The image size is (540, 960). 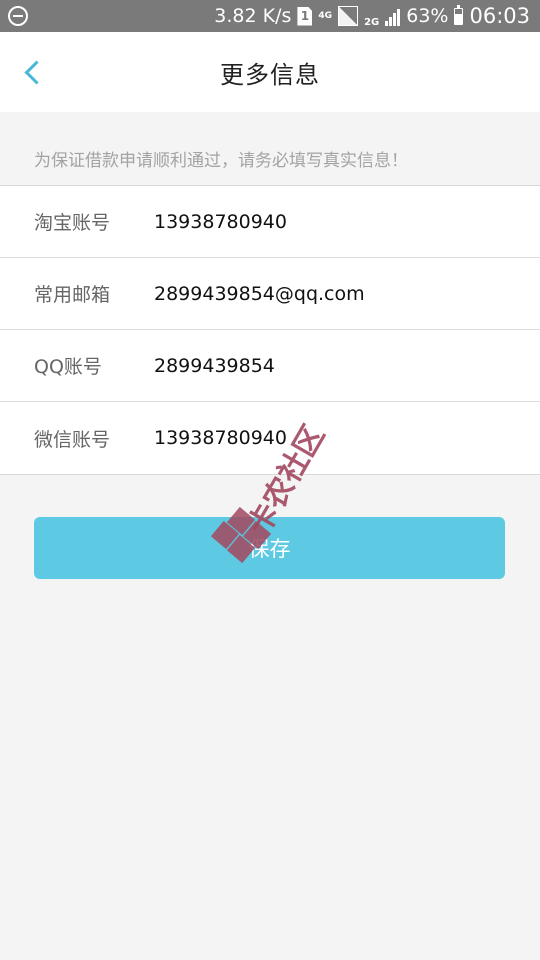 What do you see at coordinates (325, 15) in the screenshot?
I see `network-4g-icon: 4G` at bounding box center [325, 15].